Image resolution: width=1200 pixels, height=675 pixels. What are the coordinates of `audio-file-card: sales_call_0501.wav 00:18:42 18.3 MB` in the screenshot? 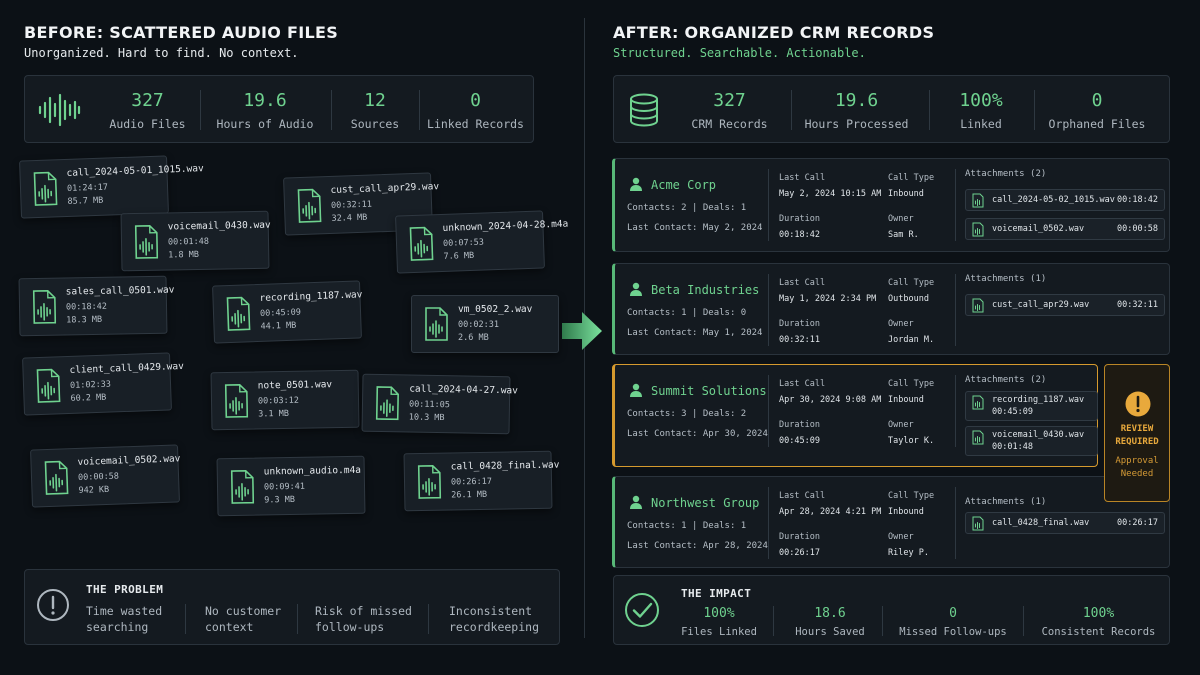 It's located at (96, 306).